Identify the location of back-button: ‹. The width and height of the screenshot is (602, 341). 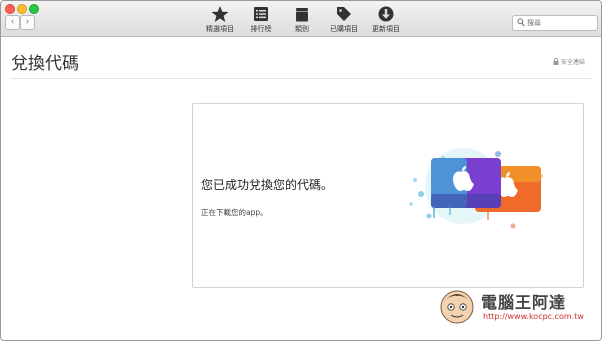
(12, 22).